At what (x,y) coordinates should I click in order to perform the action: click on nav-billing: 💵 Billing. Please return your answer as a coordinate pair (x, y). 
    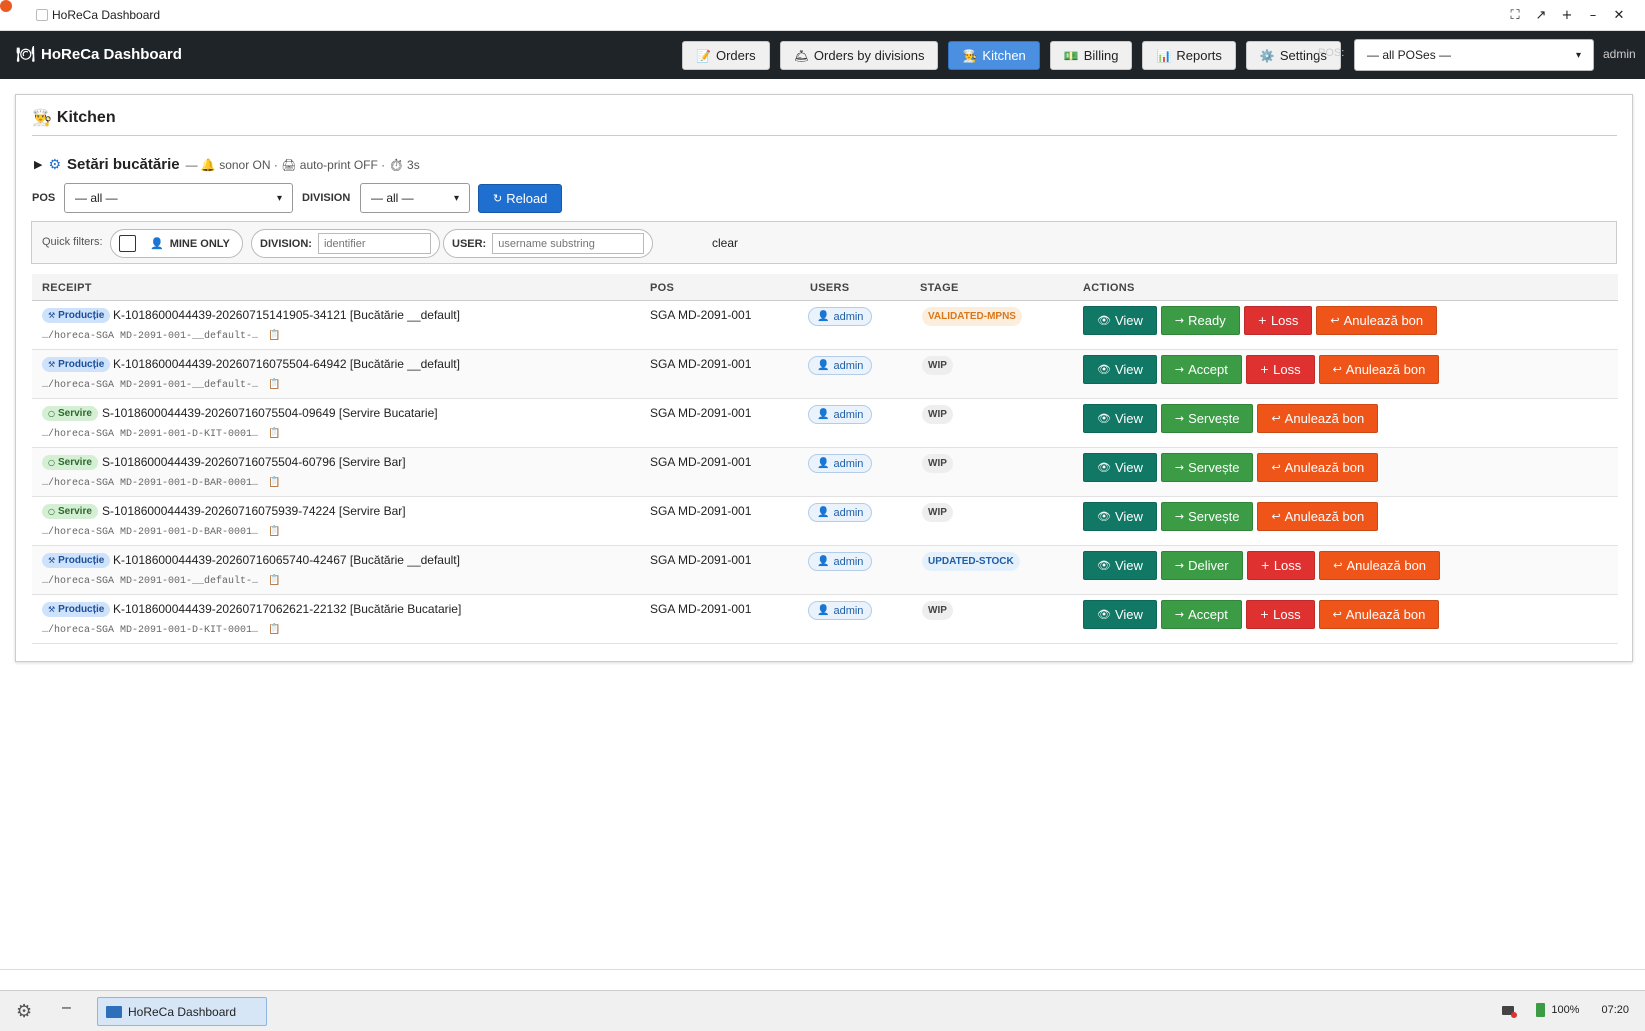
    Looking at the image, I should click on (1091, 55).